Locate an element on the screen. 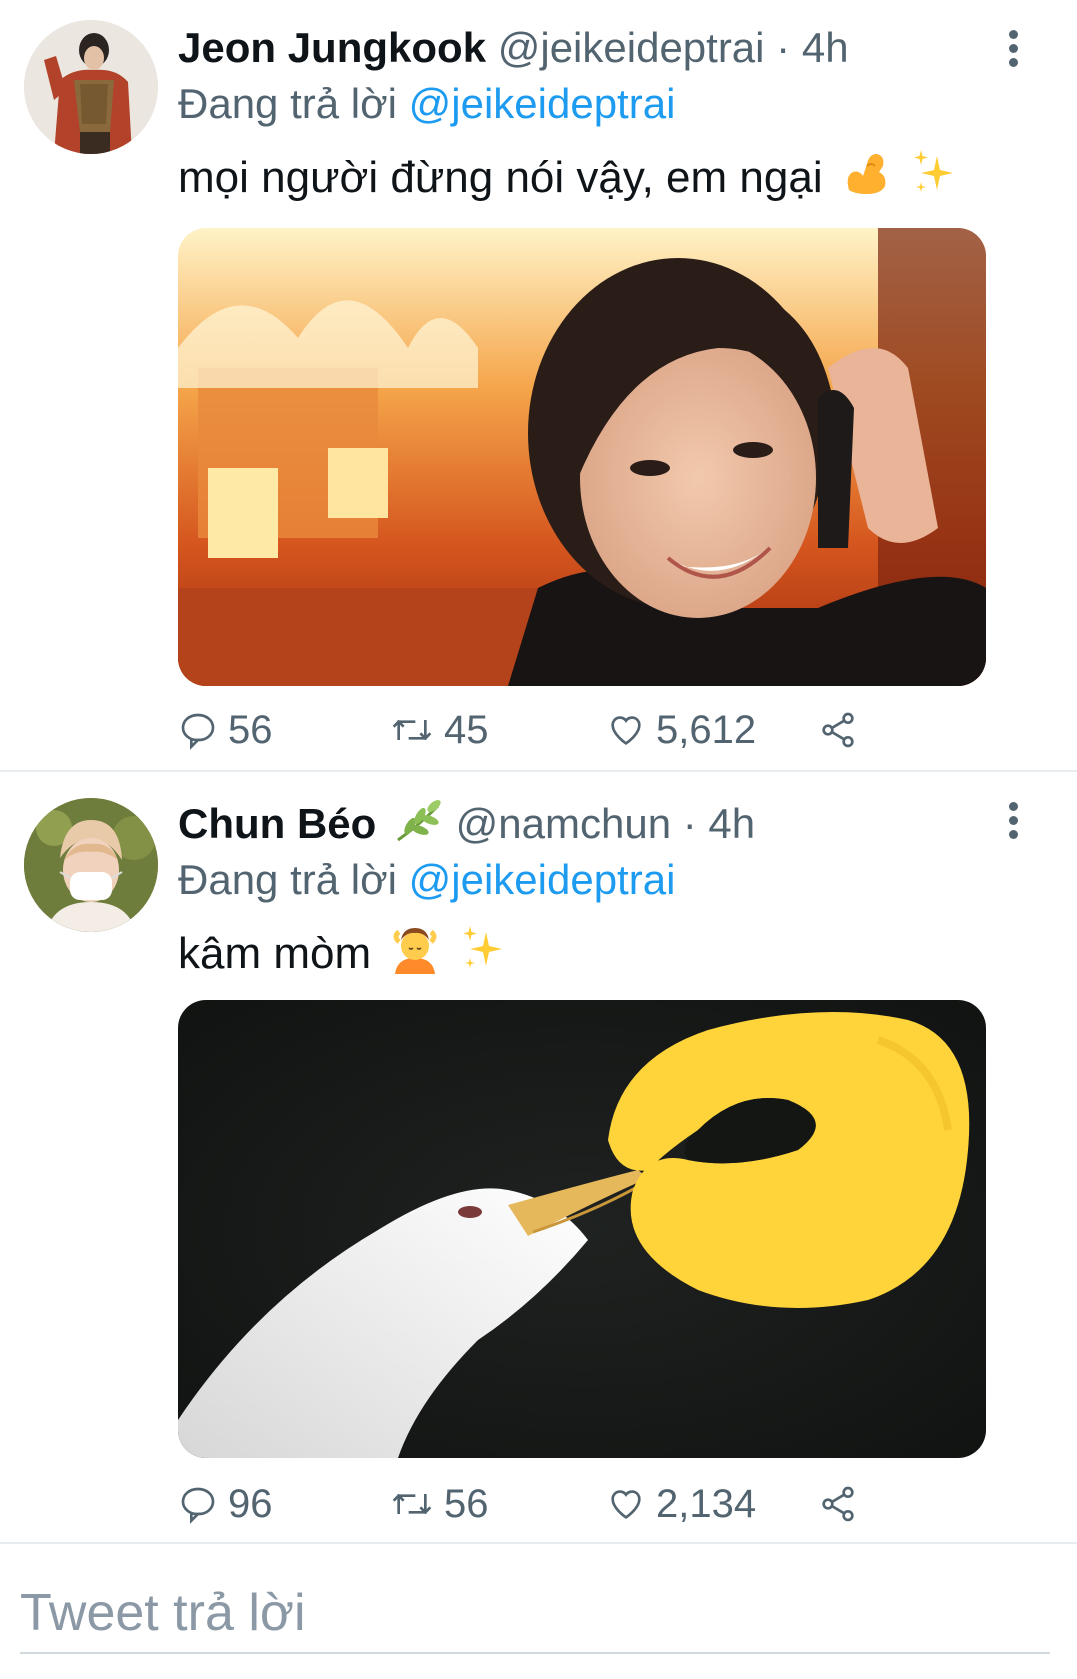 The image size is (1077, 1679). tweet-text: mọi người đừng nói vậy, em ngại is located at coordinates (567, 178).